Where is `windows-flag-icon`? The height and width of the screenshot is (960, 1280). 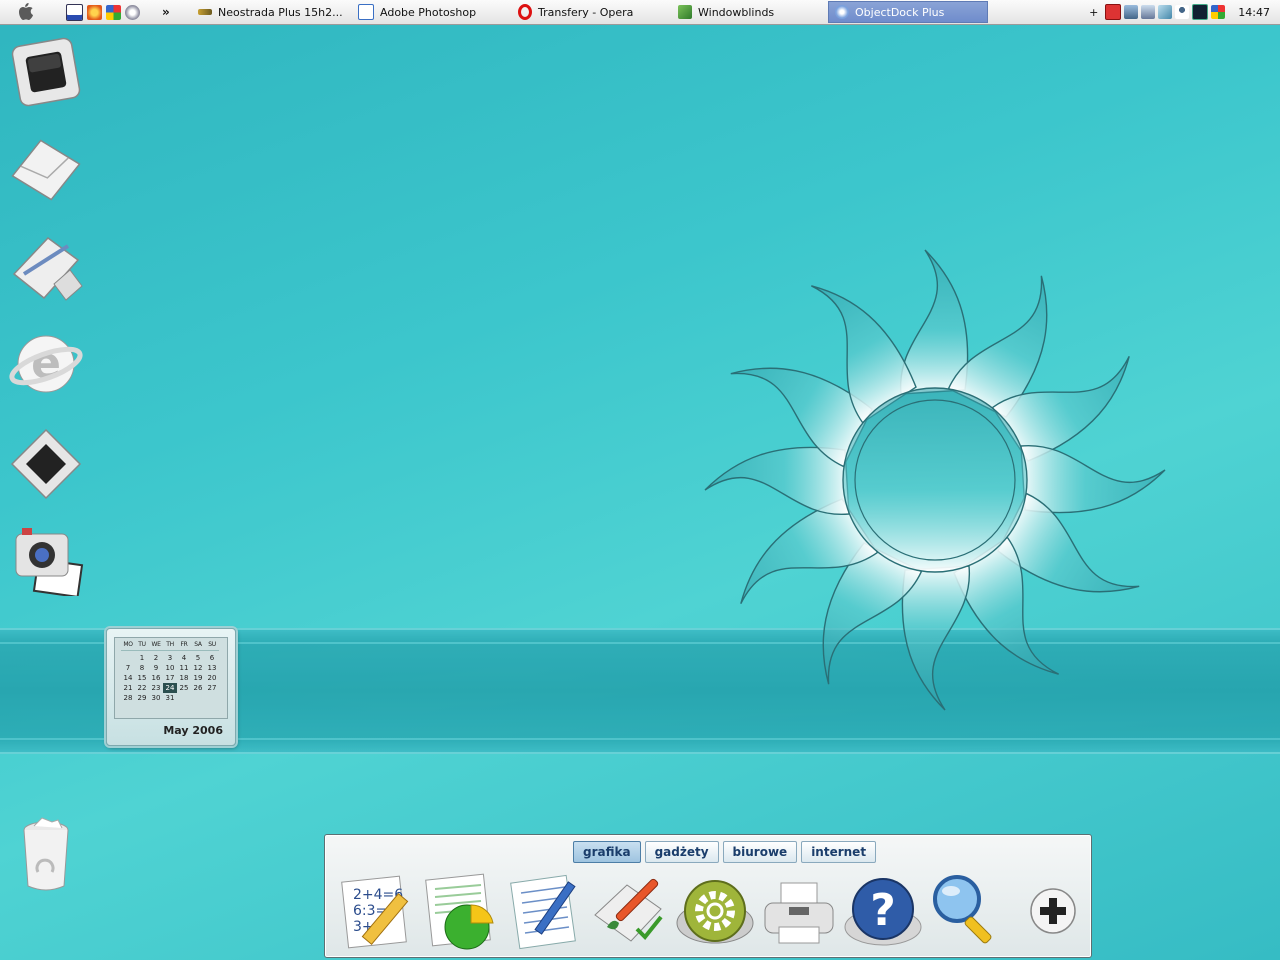 windows-flag-icon is located at coordinates (113, 12).